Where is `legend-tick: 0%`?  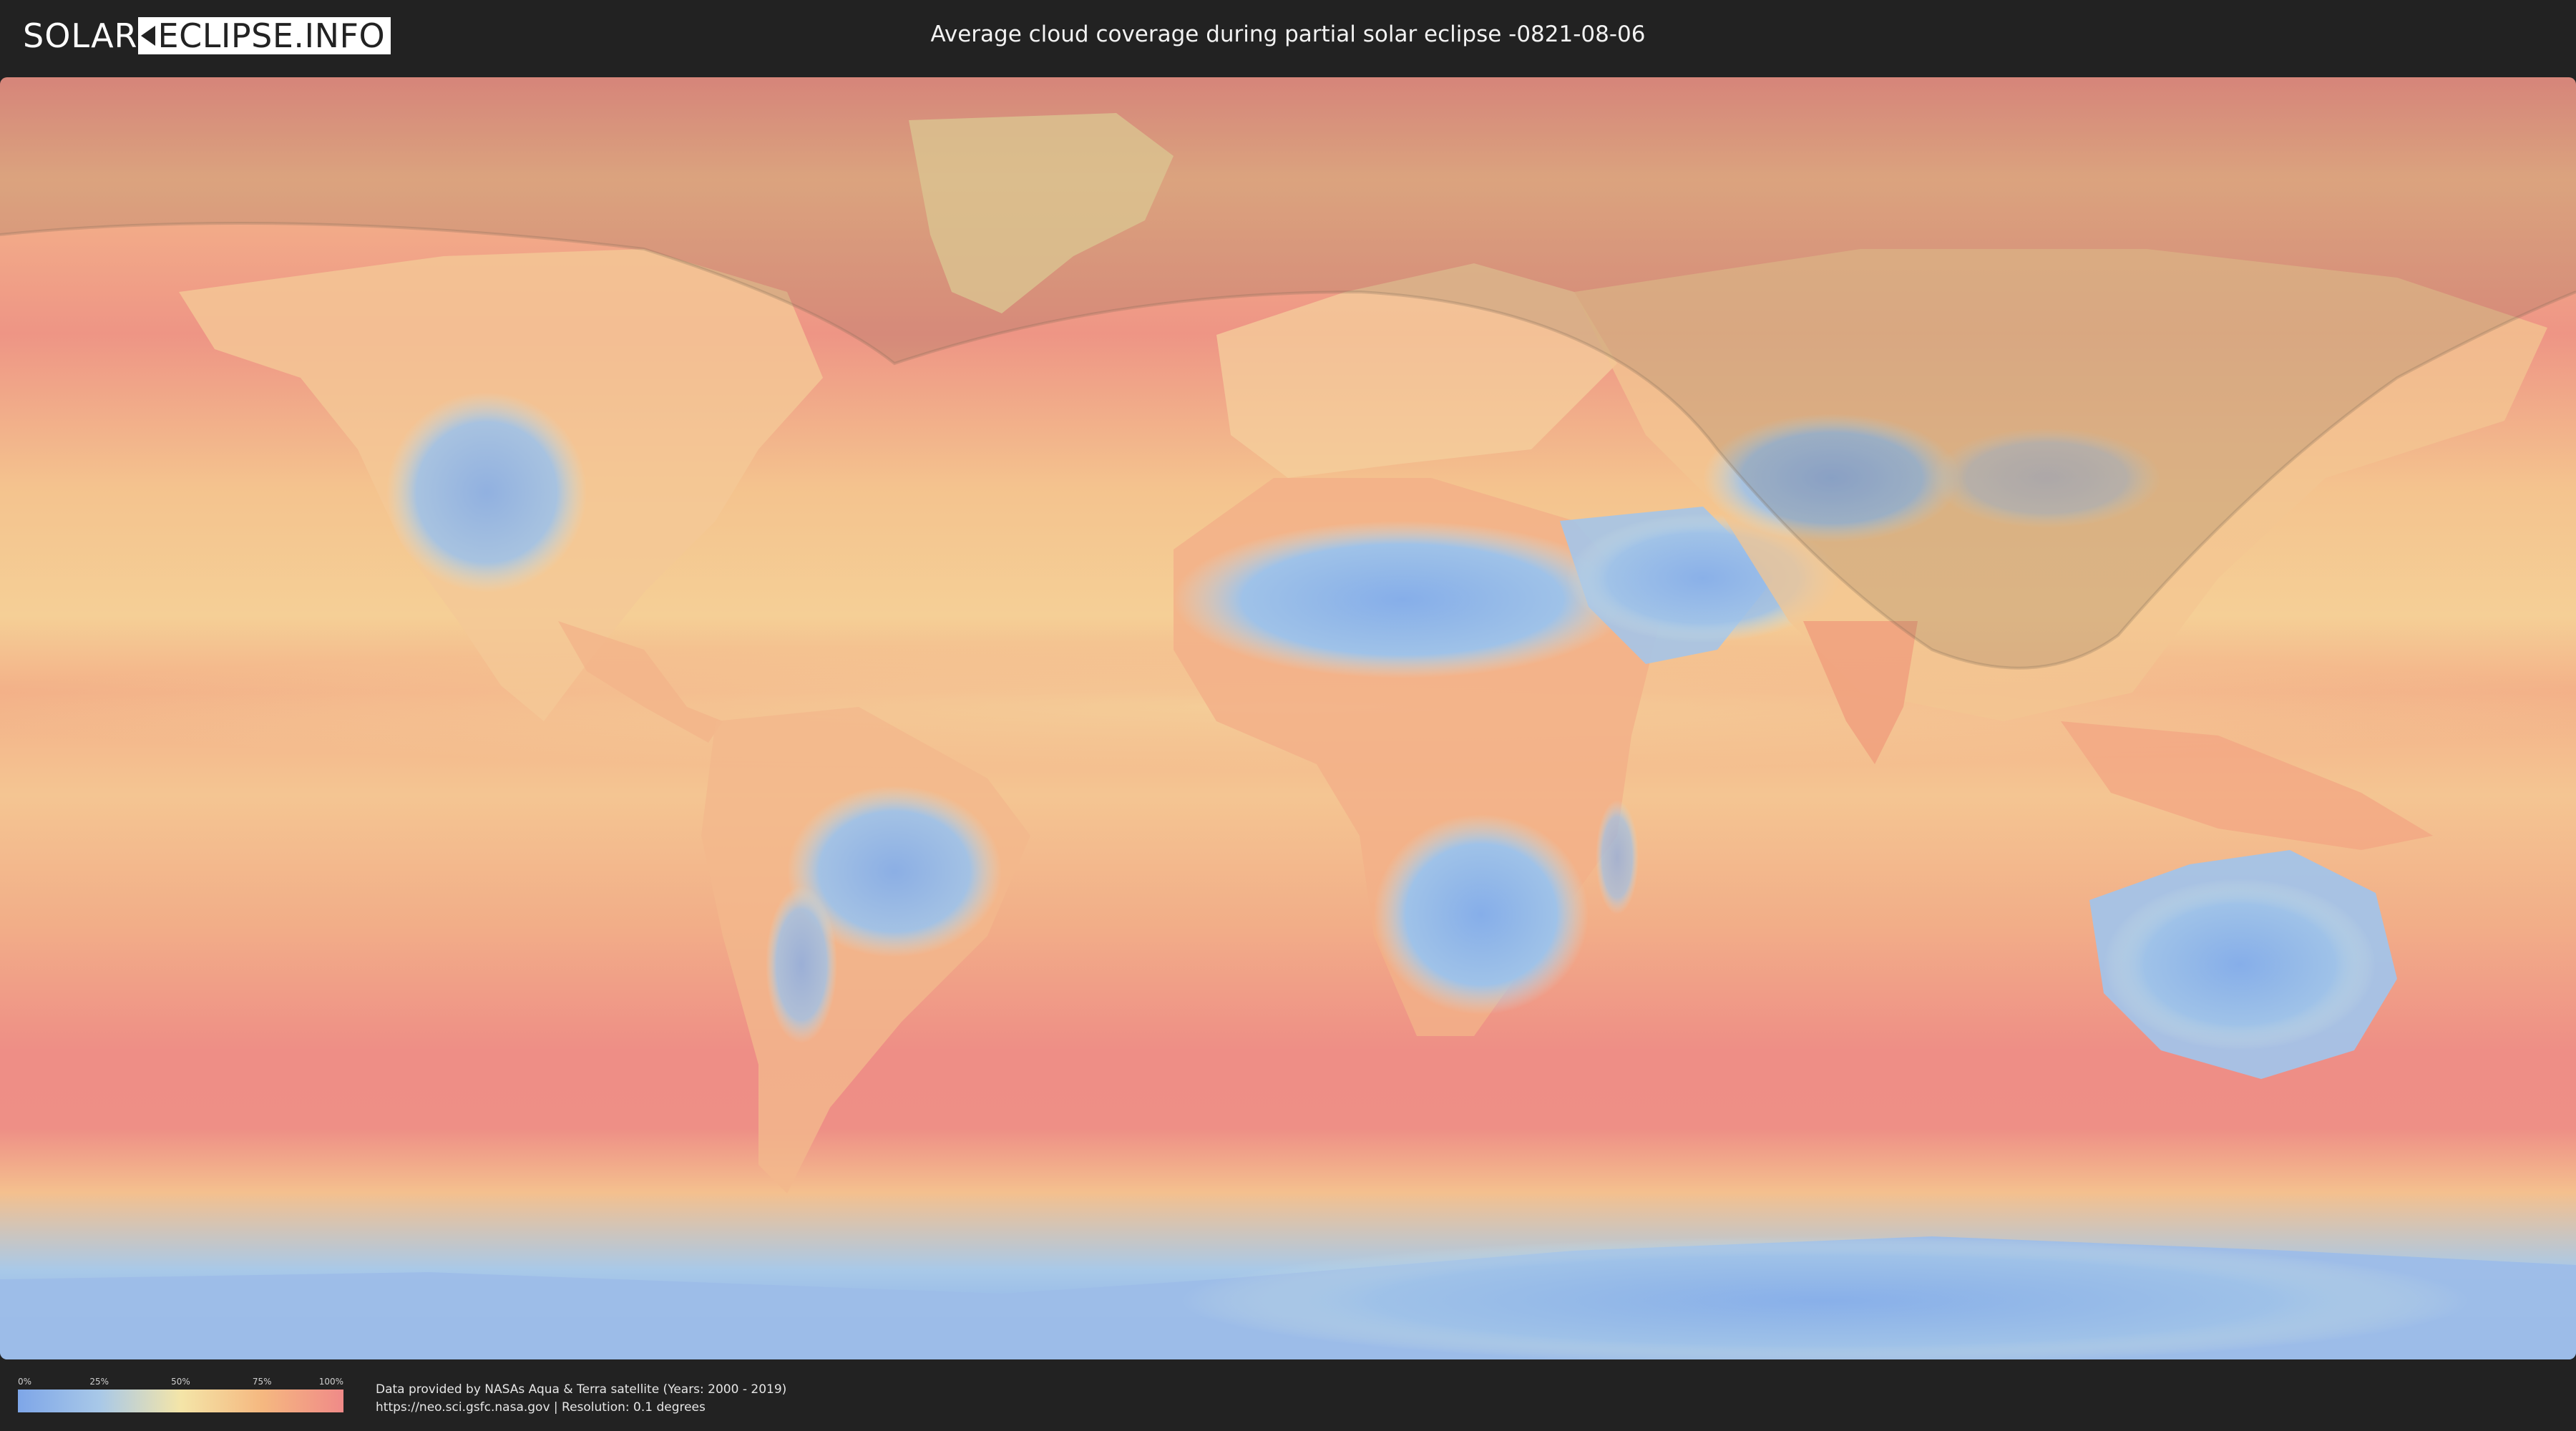 legend-tick: 0% is located at coordinates (25, 1382).